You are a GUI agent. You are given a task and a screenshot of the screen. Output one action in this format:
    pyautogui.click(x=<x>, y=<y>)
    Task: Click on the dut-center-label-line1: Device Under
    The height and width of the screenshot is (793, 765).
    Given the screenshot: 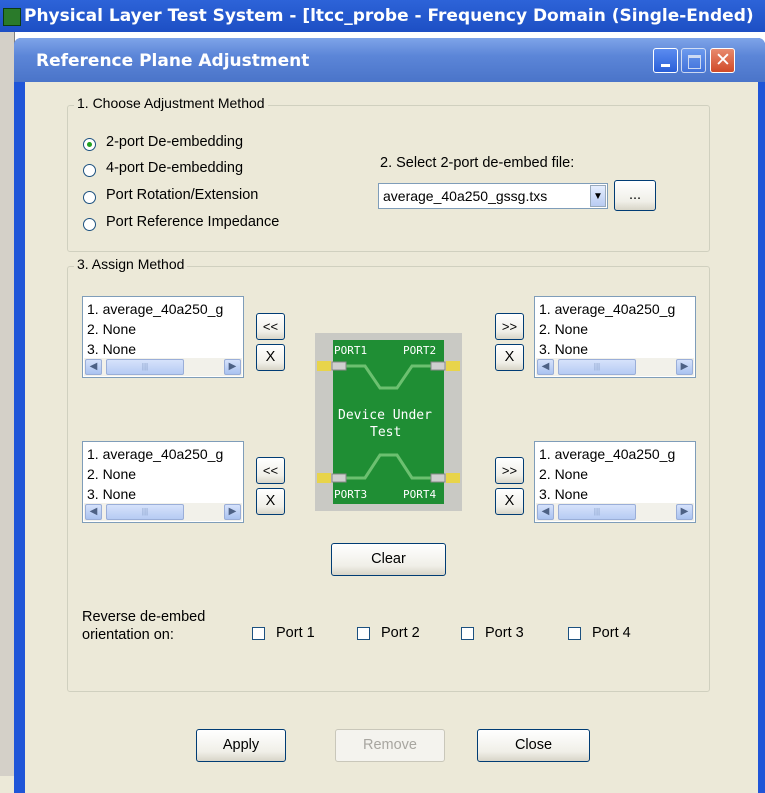 What is the action you would take?
    pyautogui.click(x=385, y=415)
    